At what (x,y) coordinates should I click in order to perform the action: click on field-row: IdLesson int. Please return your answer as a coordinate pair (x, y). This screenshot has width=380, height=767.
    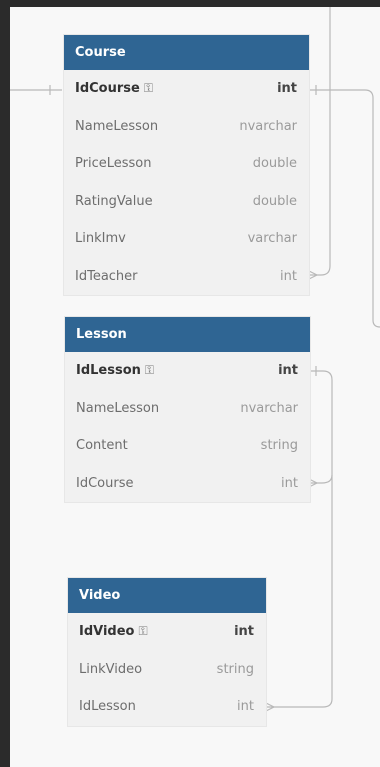
    Looking at the image, I should click on (167, 707).